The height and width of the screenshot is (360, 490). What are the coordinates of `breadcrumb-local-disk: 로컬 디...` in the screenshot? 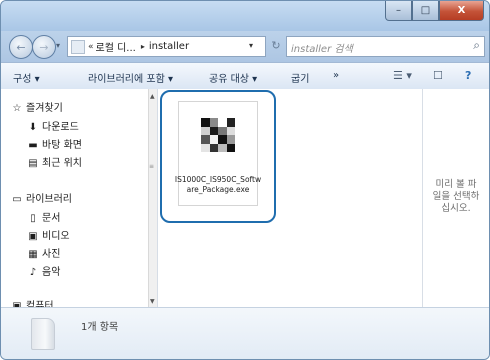 It's located at (116, 46).